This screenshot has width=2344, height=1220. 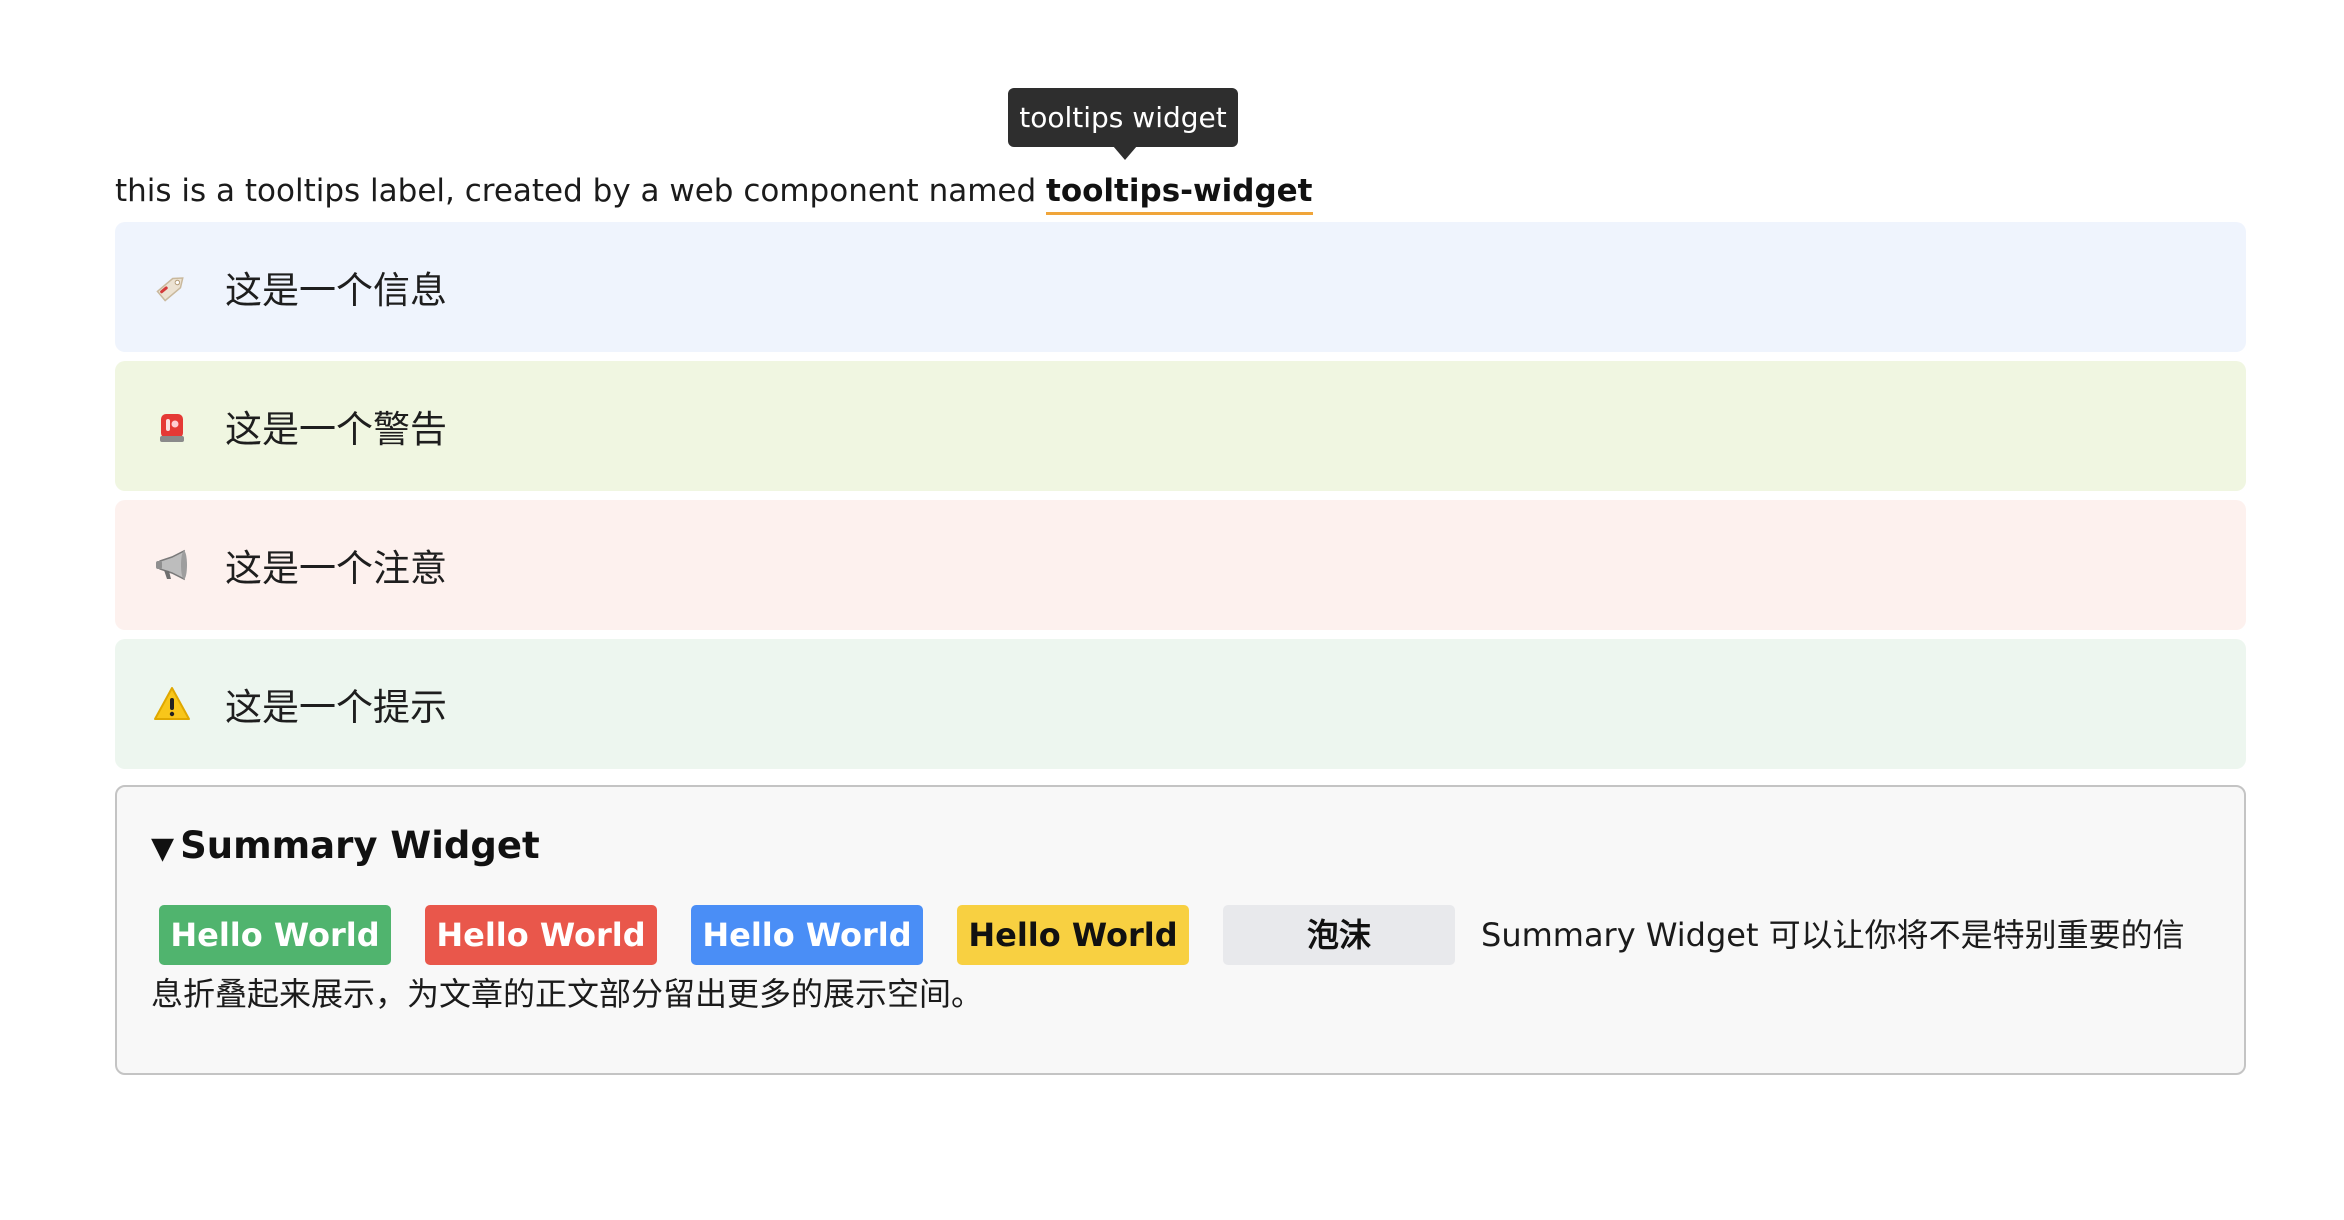 What do you see at coordinates (541, 935) in the screenshot?
I see `tag-pill-red: Hello World` at bounding box center [541, 935].